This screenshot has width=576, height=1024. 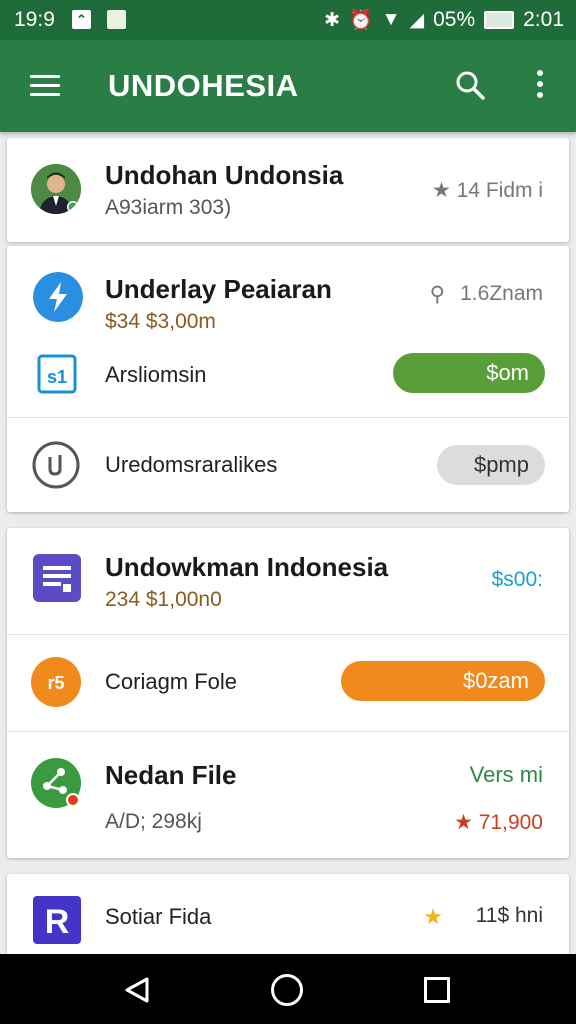 I want to click on item-subtitle: A/D; 298kj, so click(x=153, y=821).